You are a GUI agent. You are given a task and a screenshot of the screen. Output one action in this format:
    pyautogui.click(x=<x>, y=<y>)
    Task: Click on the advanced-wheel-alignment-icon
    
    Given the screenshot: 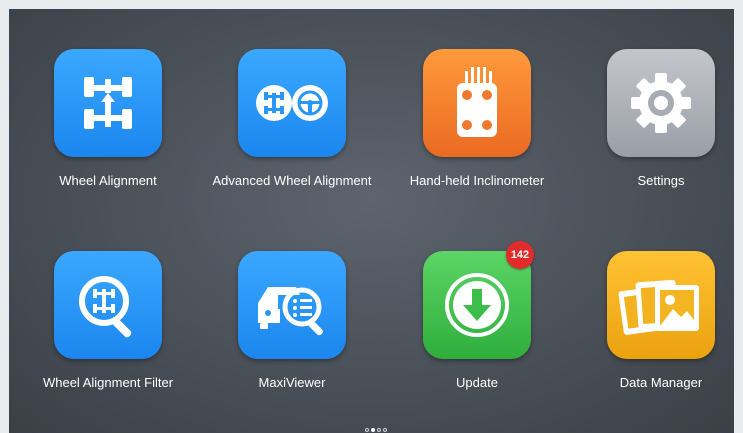 What is the action you would take?
    pyautogui.click(x=292, y=103)
    